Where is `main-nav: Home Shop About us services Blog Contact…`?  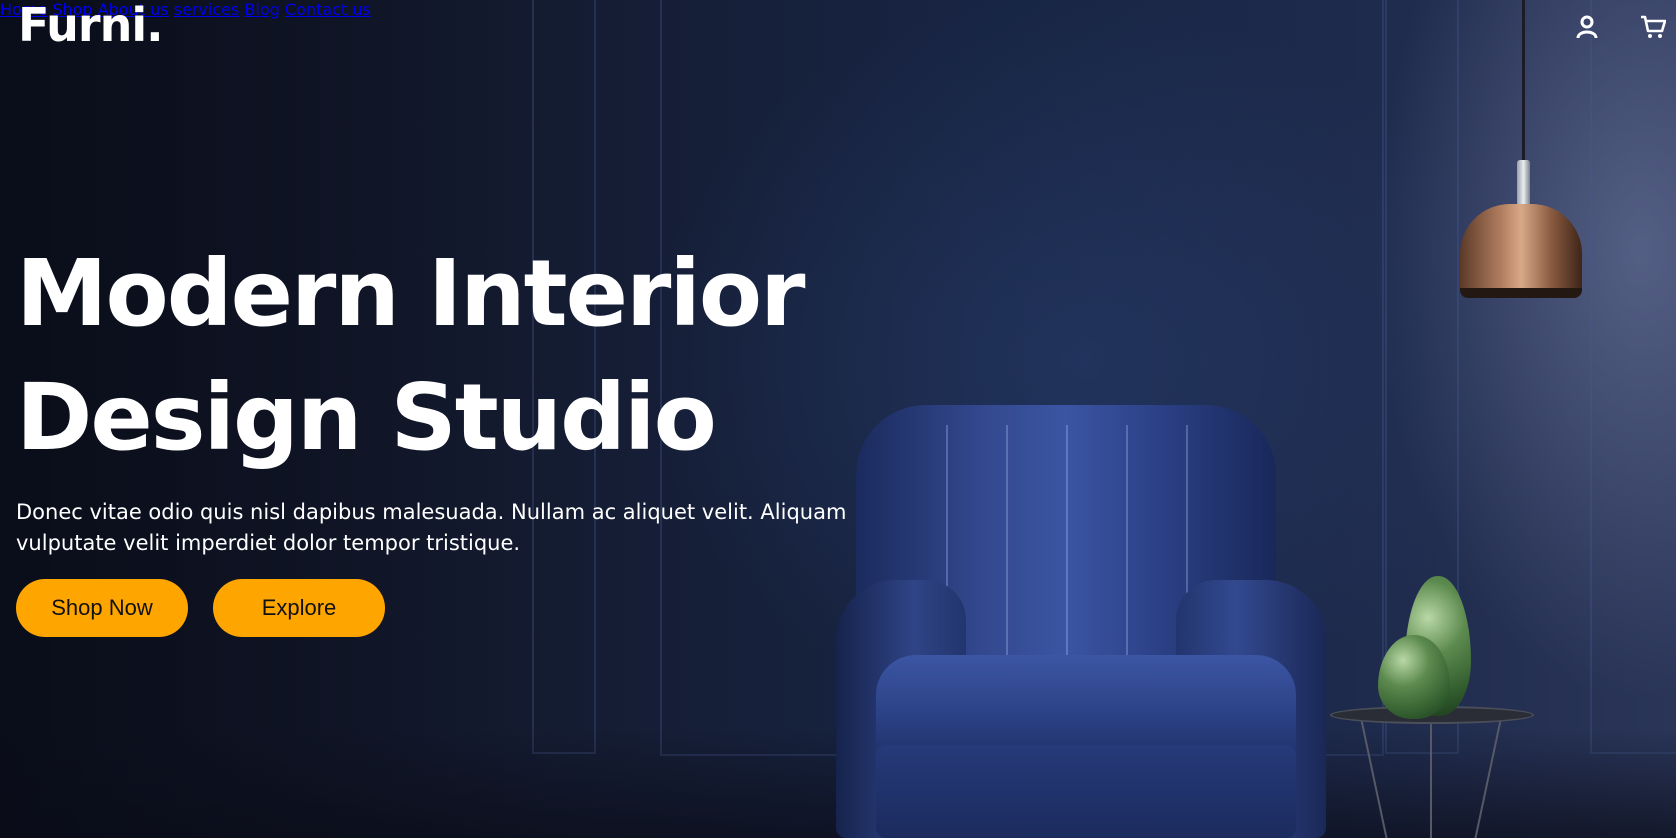
main-nav: Home Shop About us services Blog Contact… is located at coordinates (838, 9).